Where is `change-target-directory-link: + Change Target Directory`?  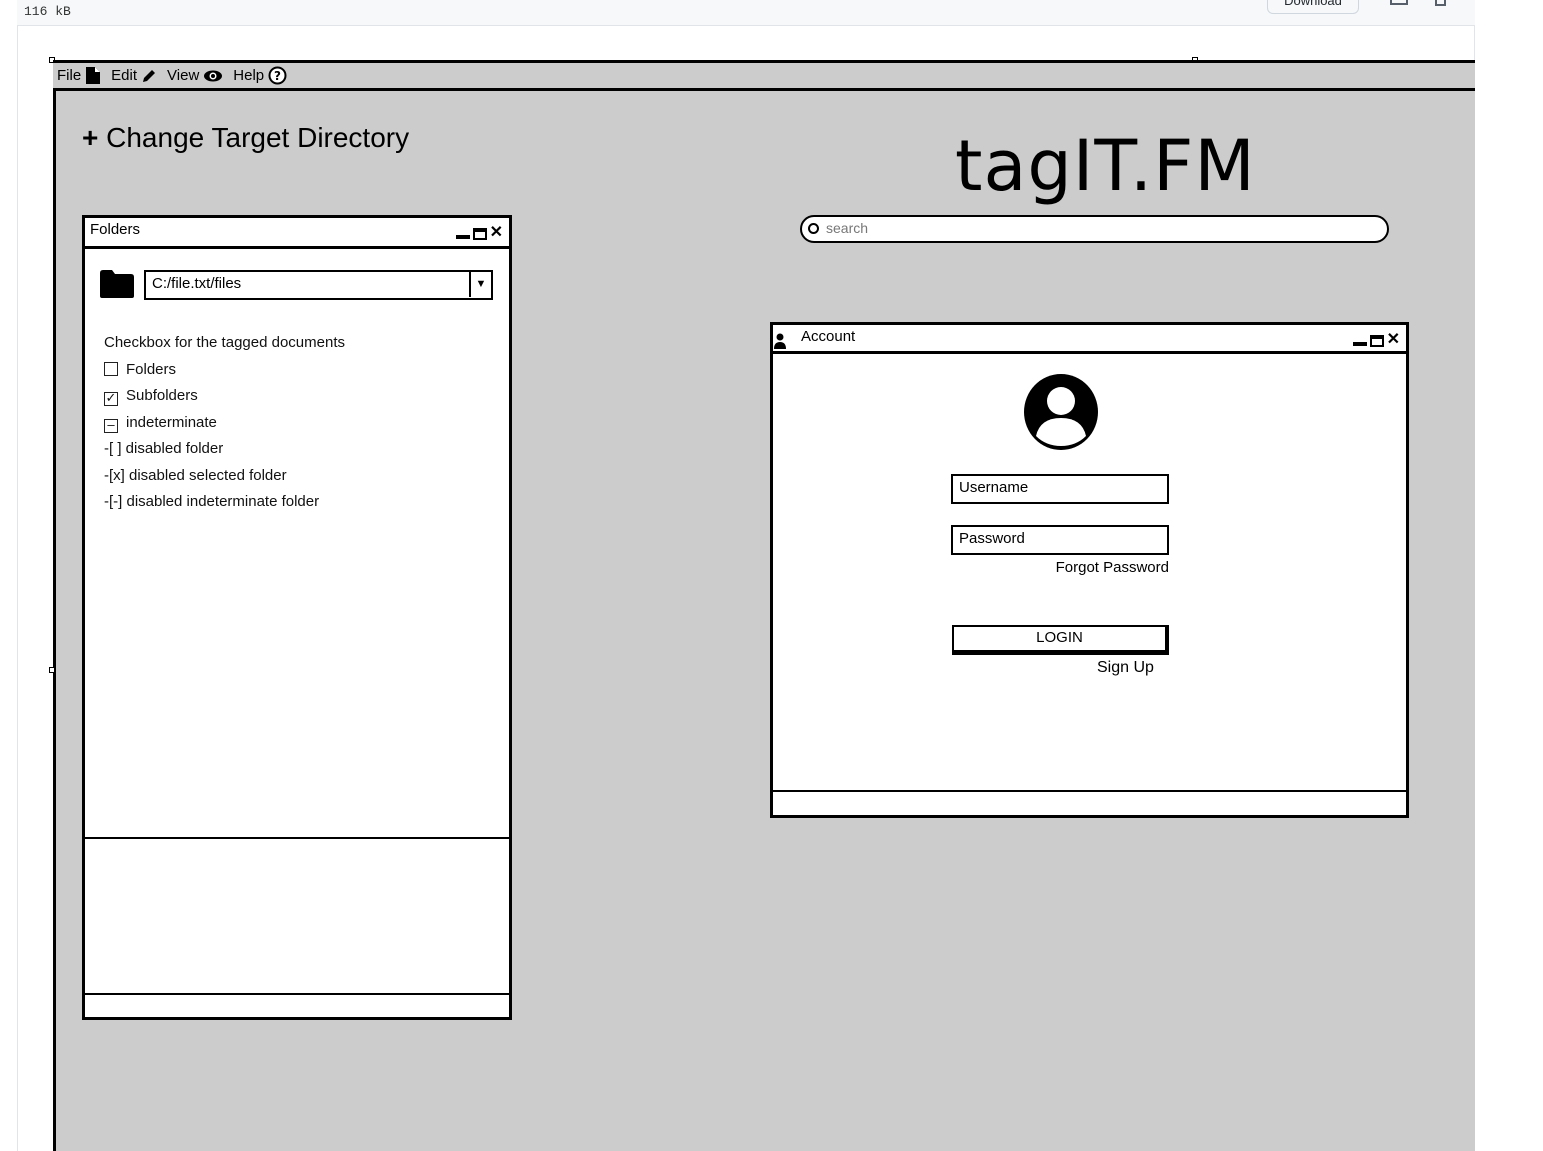
change-target-directory-link: + Change Target Directory is located at coordinates (245, 138).